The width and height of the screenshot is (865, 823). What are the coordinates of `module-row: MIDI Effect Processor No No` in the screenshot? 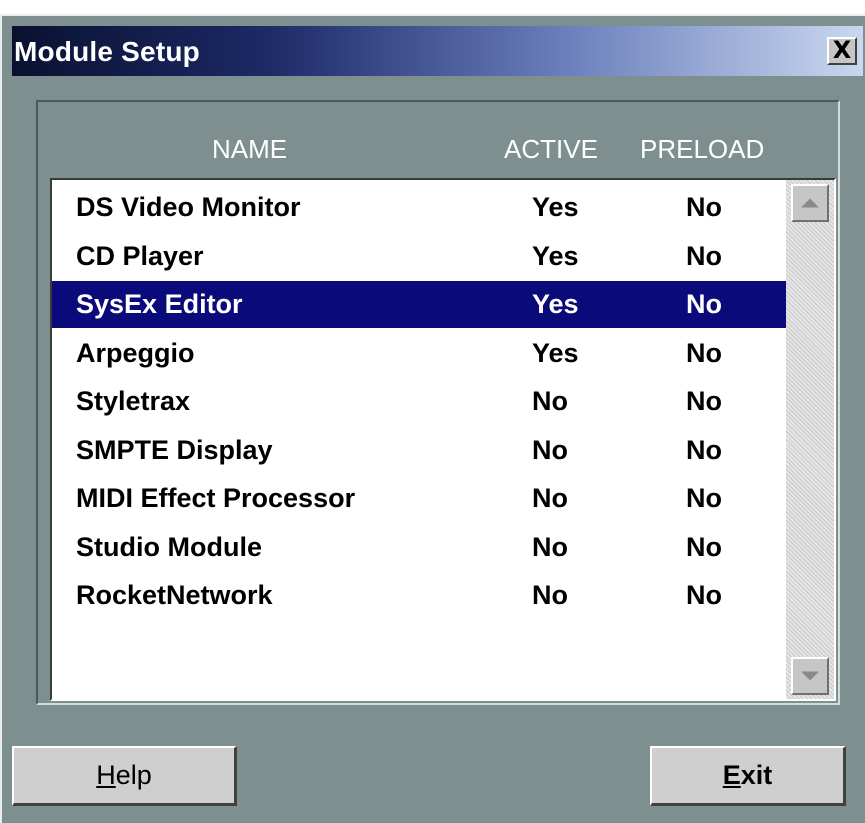 It's located at (419, 498).